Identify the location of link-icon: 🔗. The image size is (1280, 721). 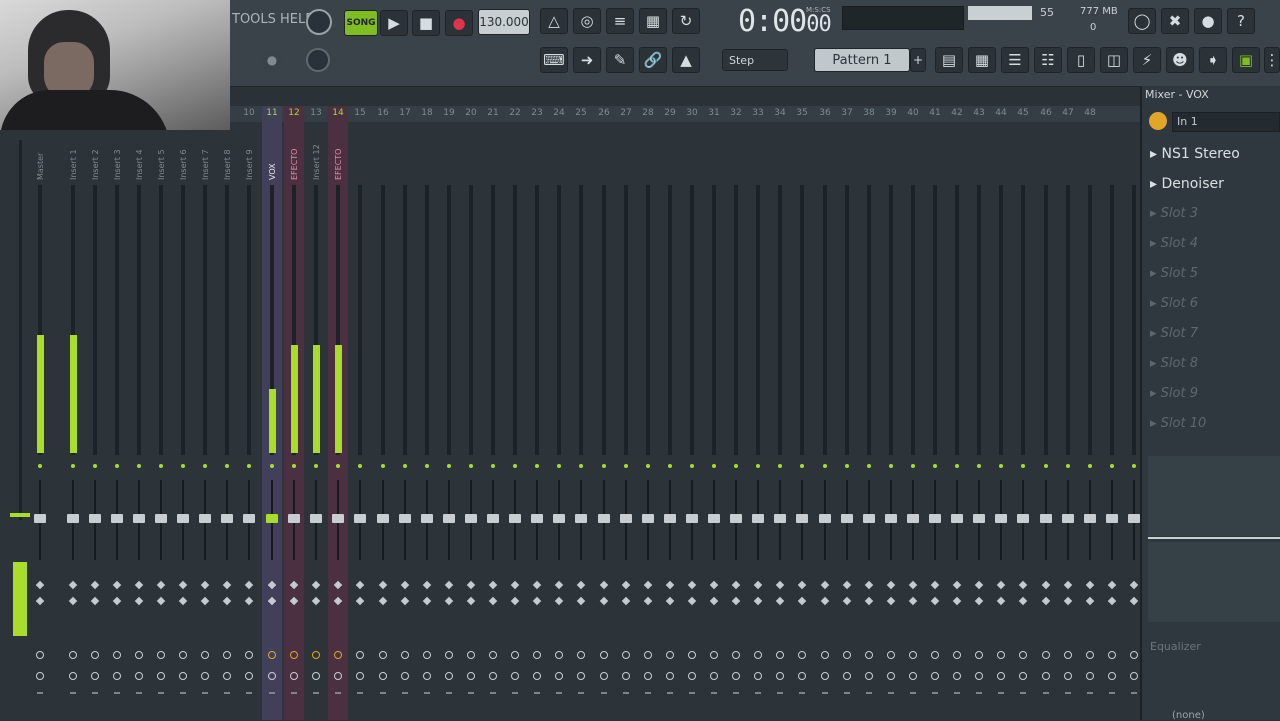
(653, 60).